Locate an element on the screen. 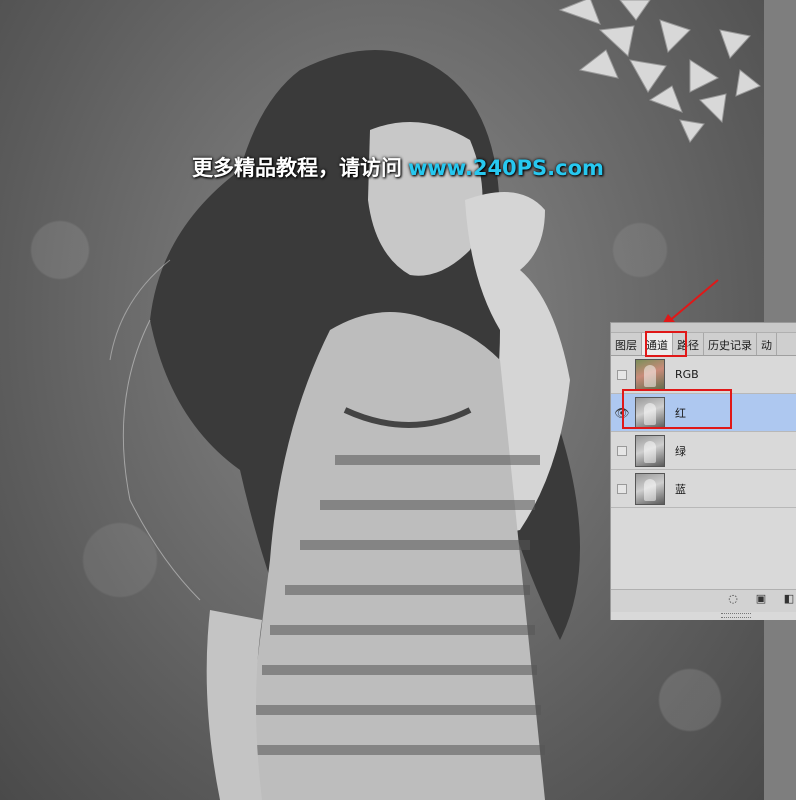 Image resolution: width=796 pixels, height=800 pixels. tab-paths: 路径 is located at coordinates (688, 344).